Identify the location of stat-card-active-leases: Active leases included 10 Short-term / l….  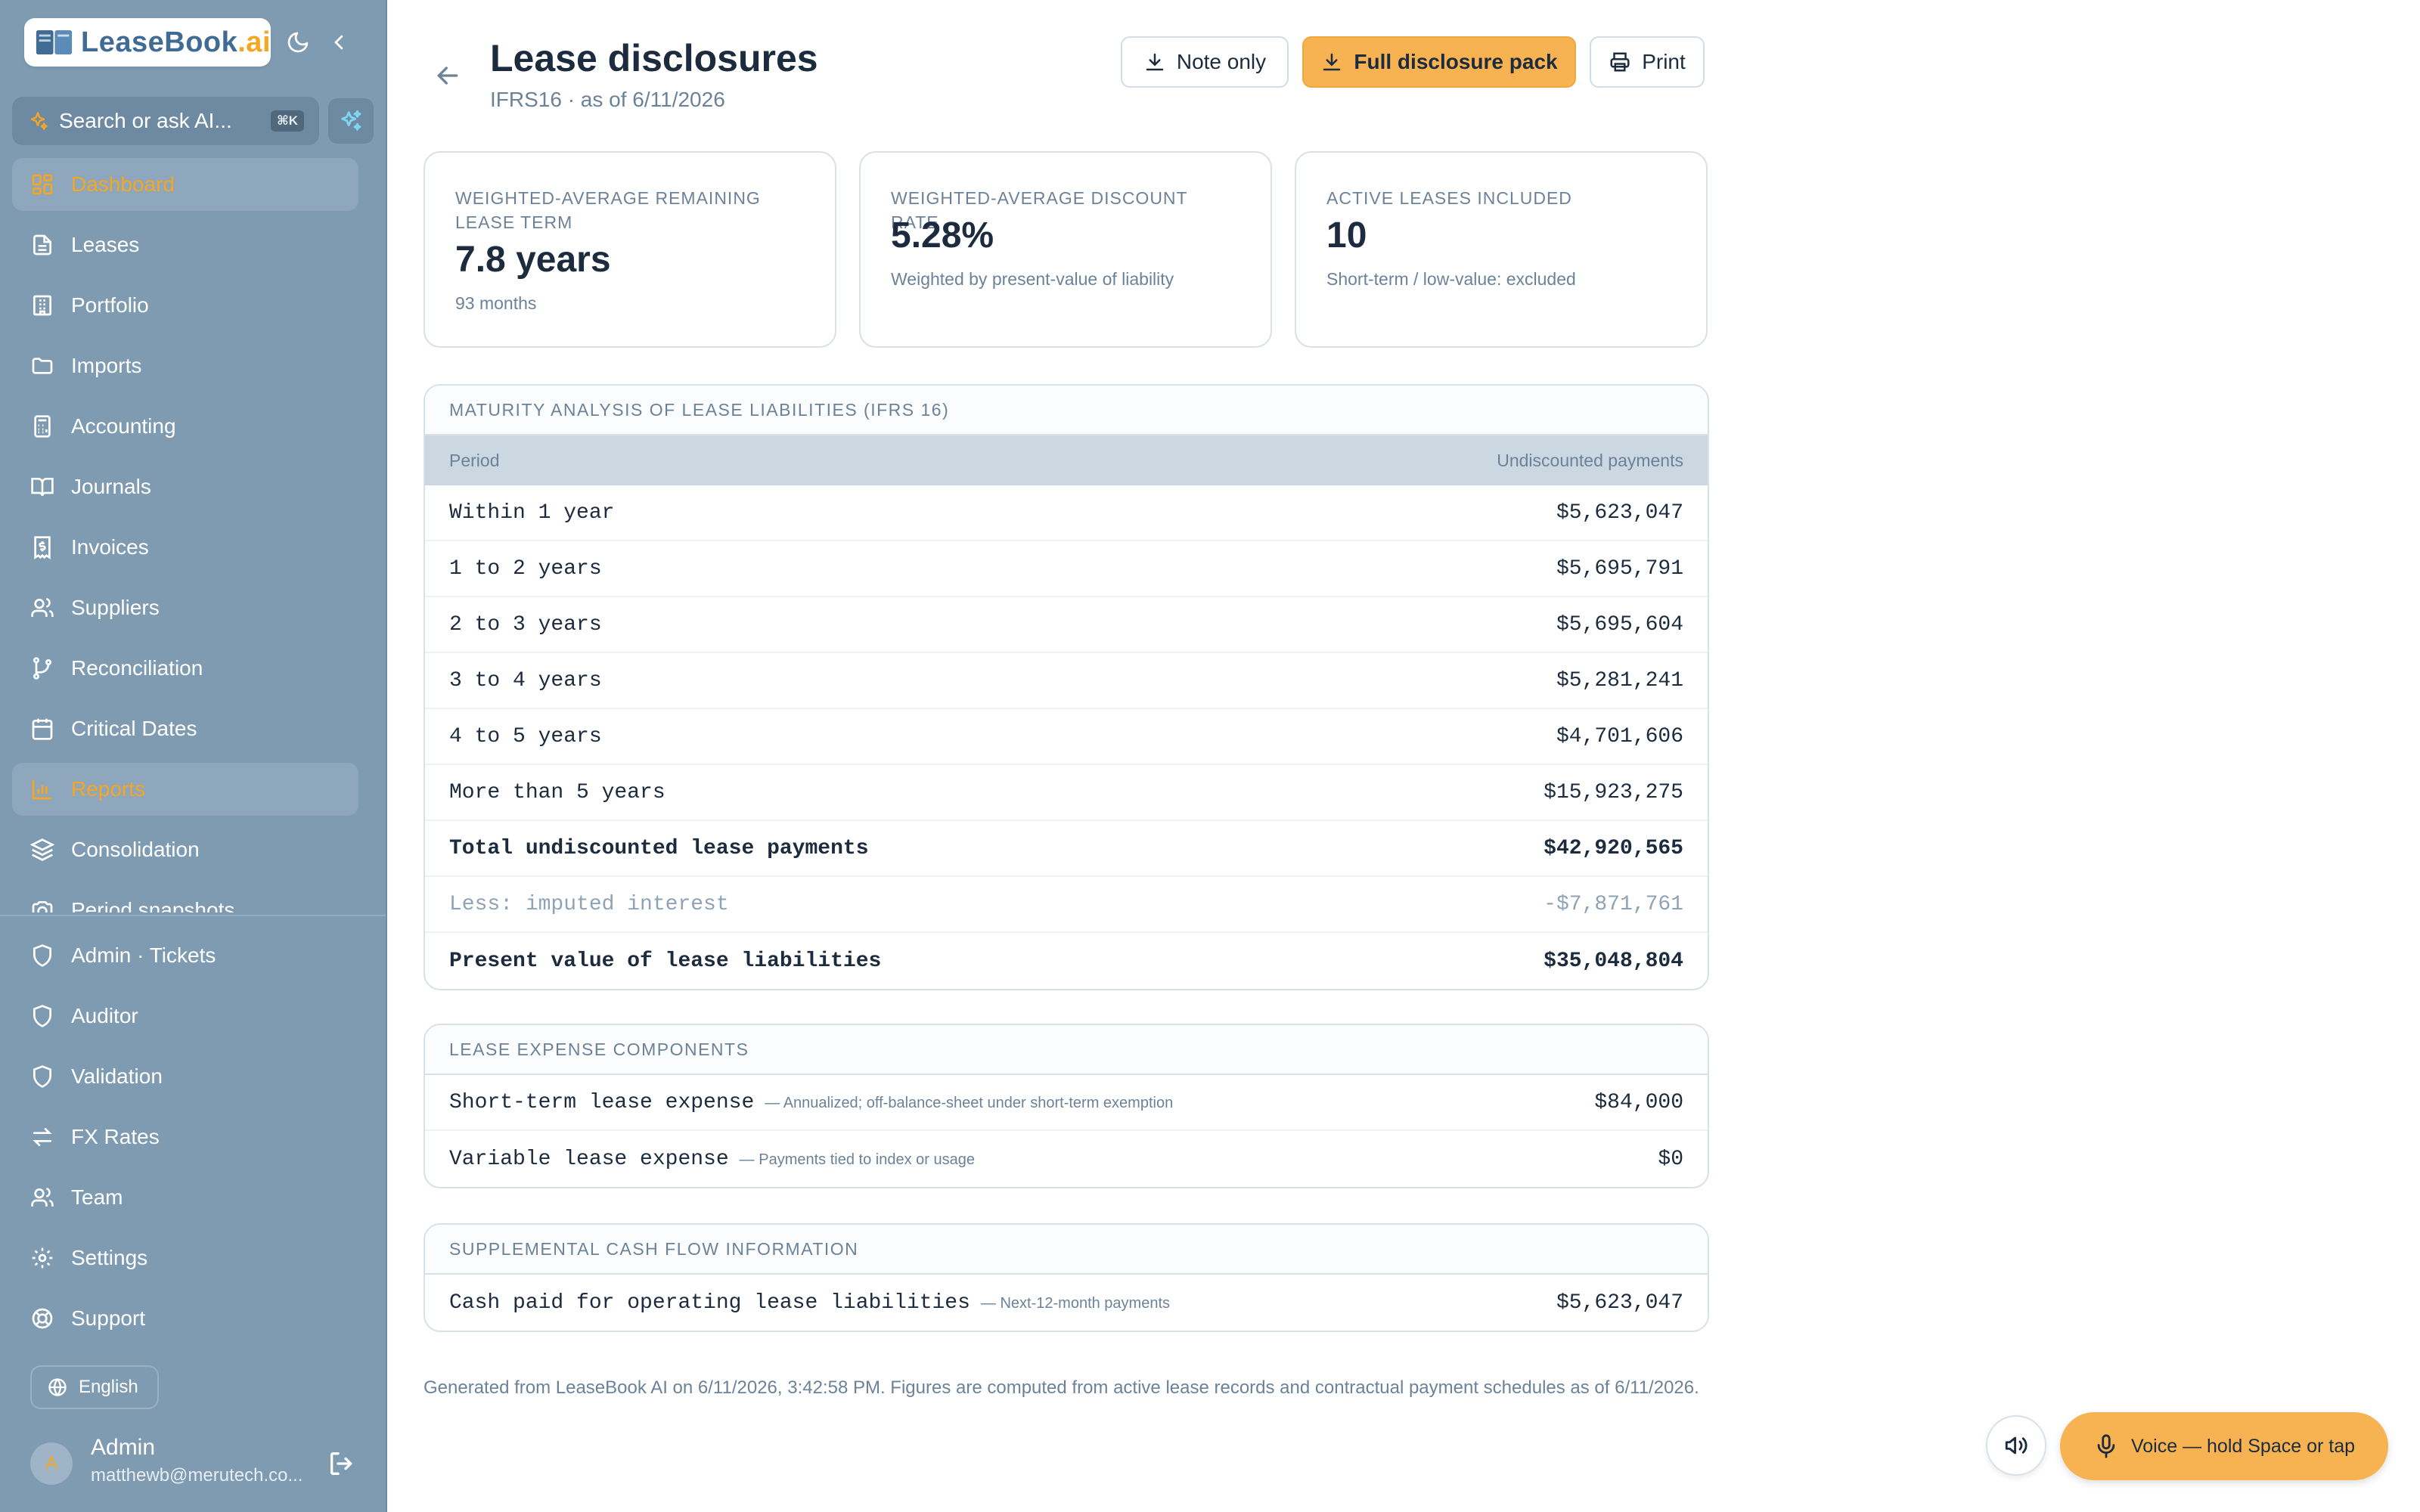
(1501, 249).